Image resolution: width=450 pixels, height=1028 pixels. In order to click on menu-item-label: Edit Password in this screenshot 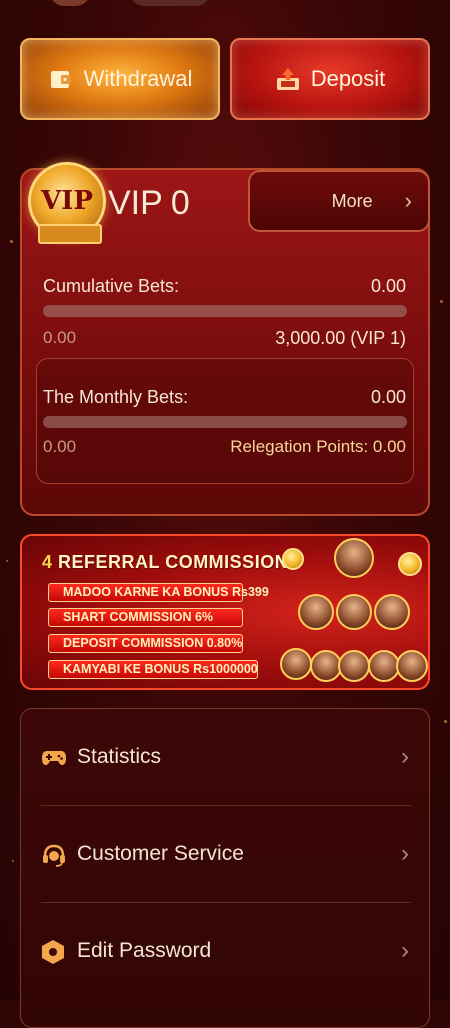, I will do `click(144, 950)`.